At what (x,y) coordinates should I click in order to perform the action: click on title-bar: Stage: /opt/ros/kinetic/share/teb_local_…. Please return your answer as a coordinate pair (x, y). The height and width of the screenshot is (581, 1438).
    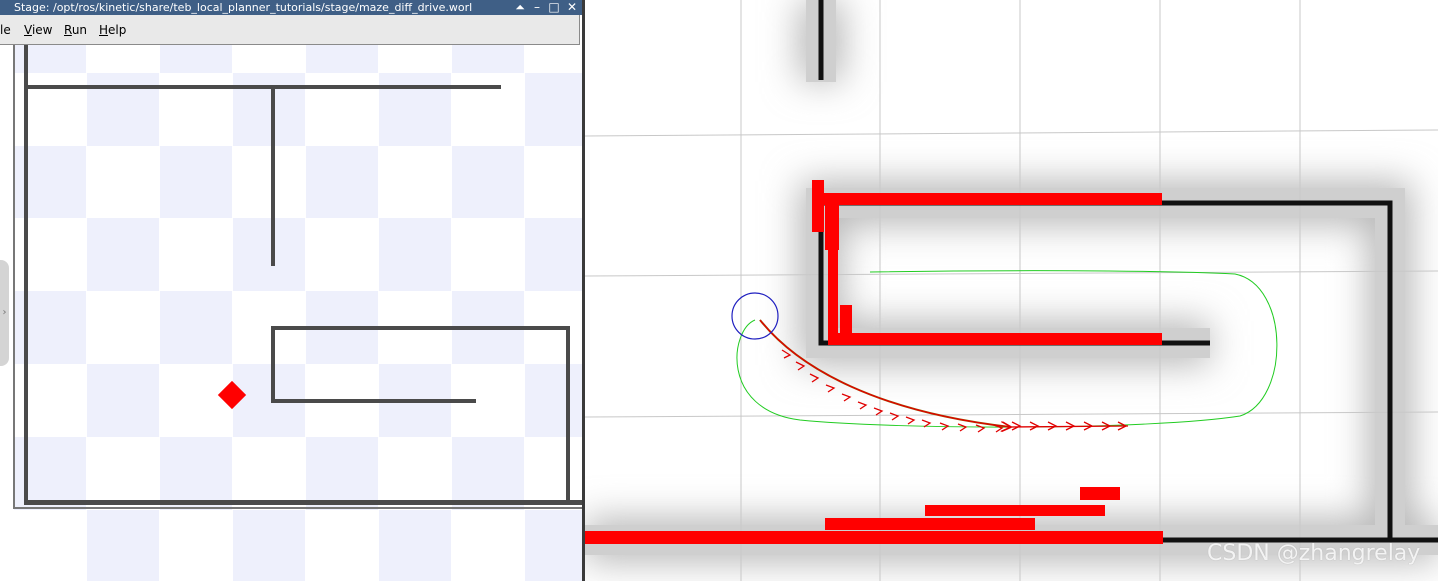
    Looking at the image, I should click on (291, 7).